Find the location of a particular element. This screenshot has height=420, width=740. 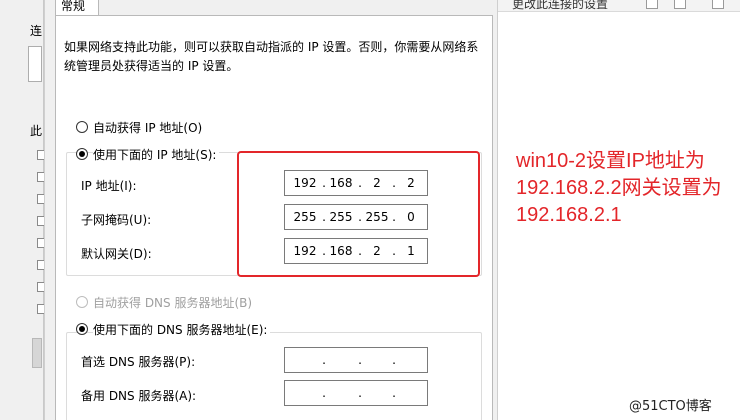

background-window-left: 连 此 is located at coordinates (22, 210).